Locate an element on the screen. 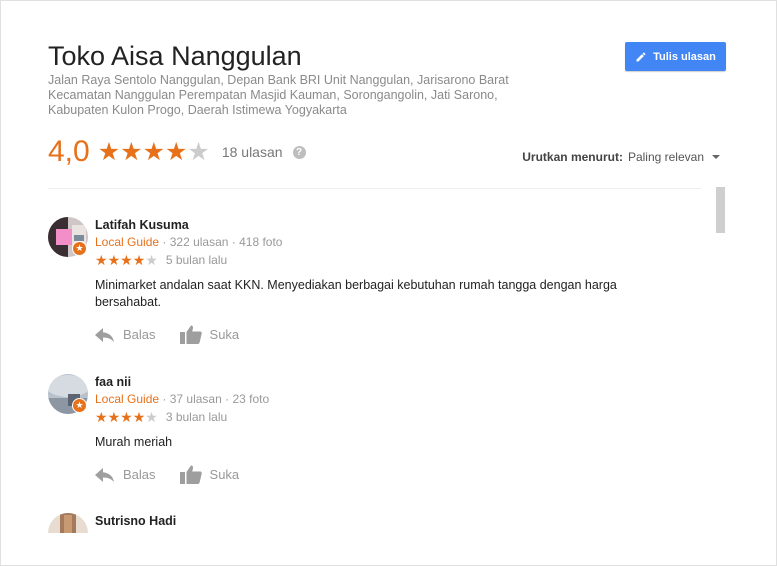 The height and width of the screenshot is (566, 777). reviewer-name: Latifah Kusuma is located at coordinates (142, 225).